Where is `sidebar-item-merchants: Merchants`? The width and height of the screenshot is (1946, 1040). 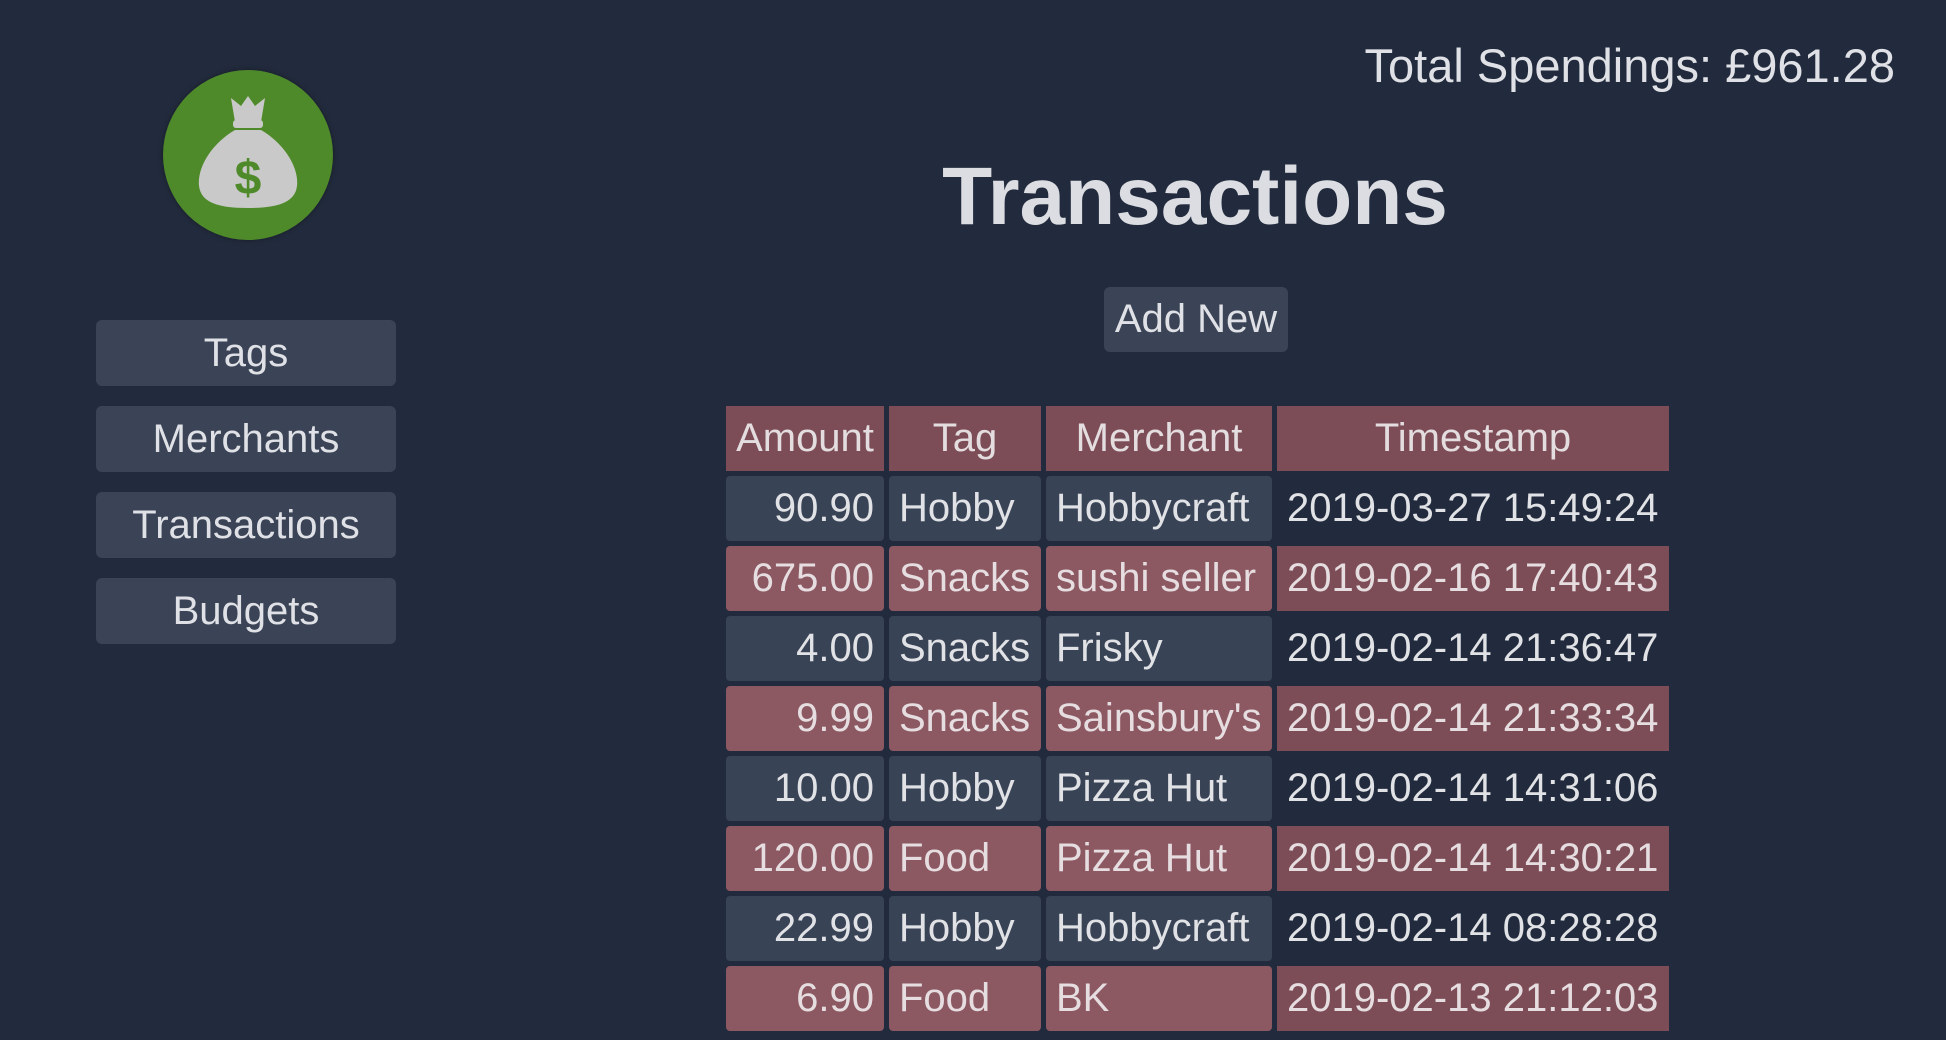 sidebar-item-merchants: Merchants is located at coordinates (246, 439).